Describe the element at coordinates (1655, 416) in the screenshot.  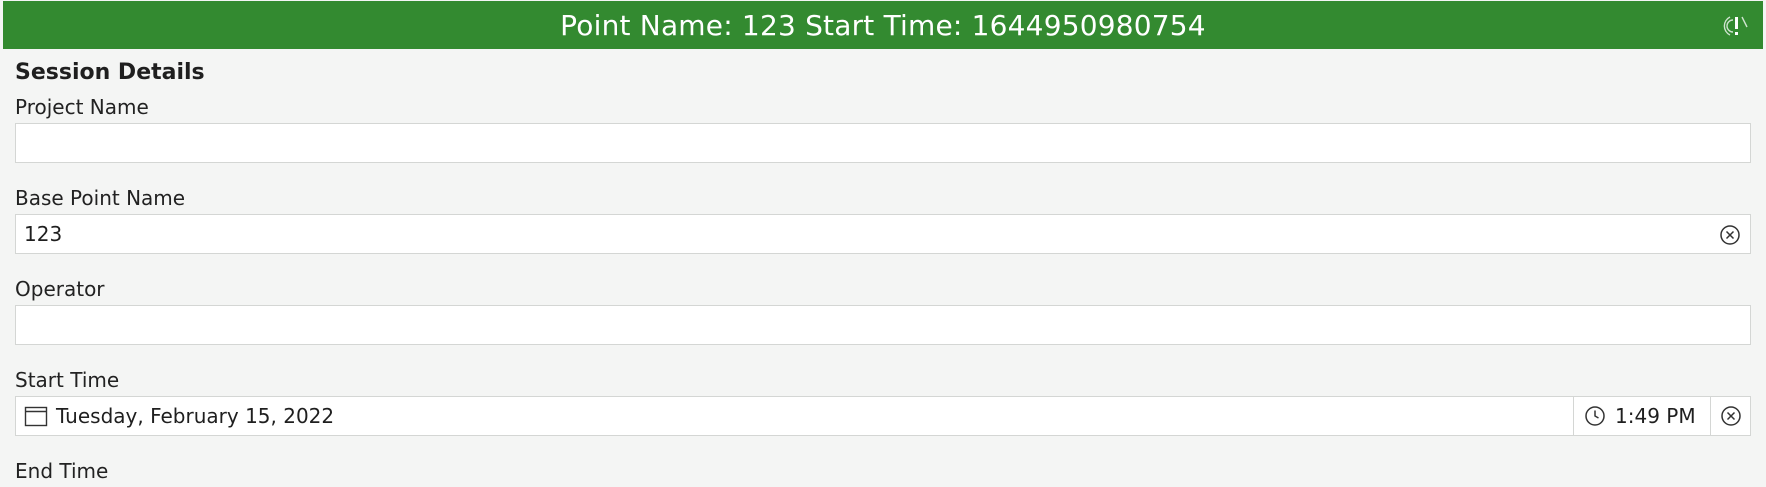
I see `start-time-value: 1:49 PM` at that location.